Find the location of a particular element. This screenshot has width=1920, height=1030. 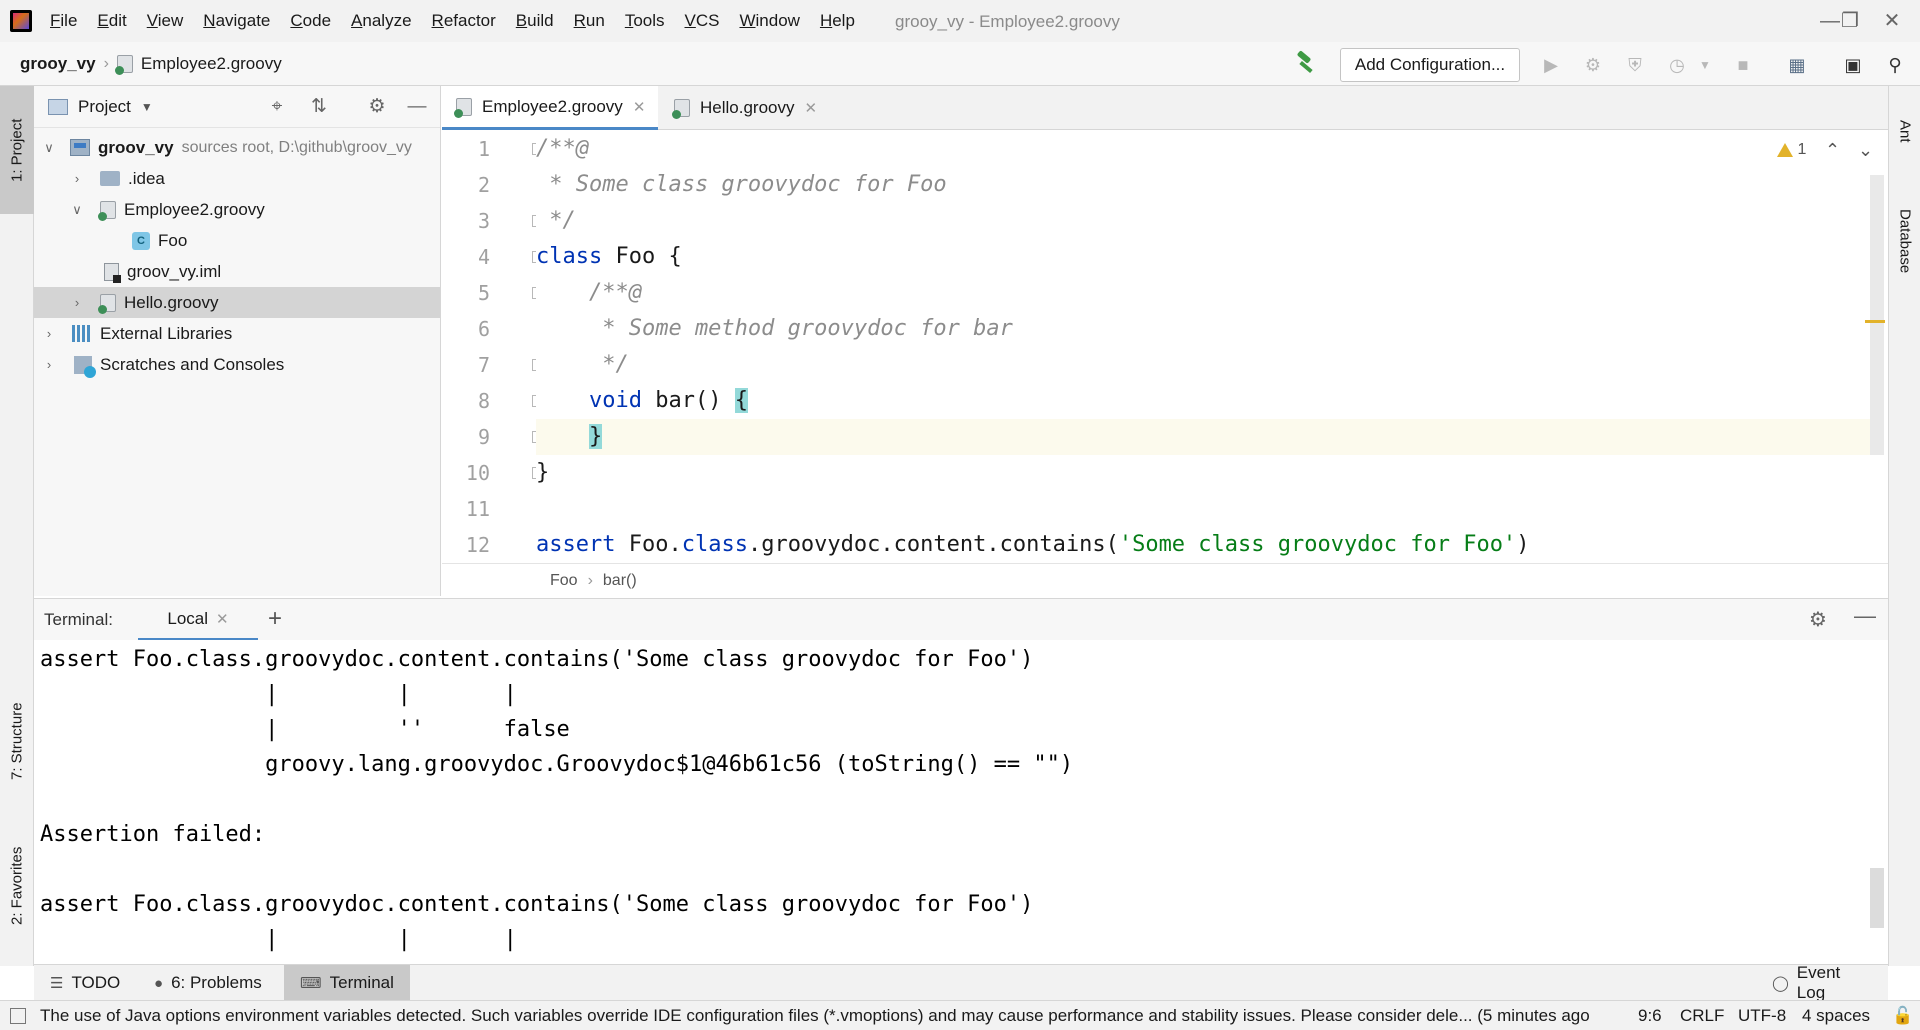

breadcrumb-project: grooy_vy is located at coordinates (58, 64).